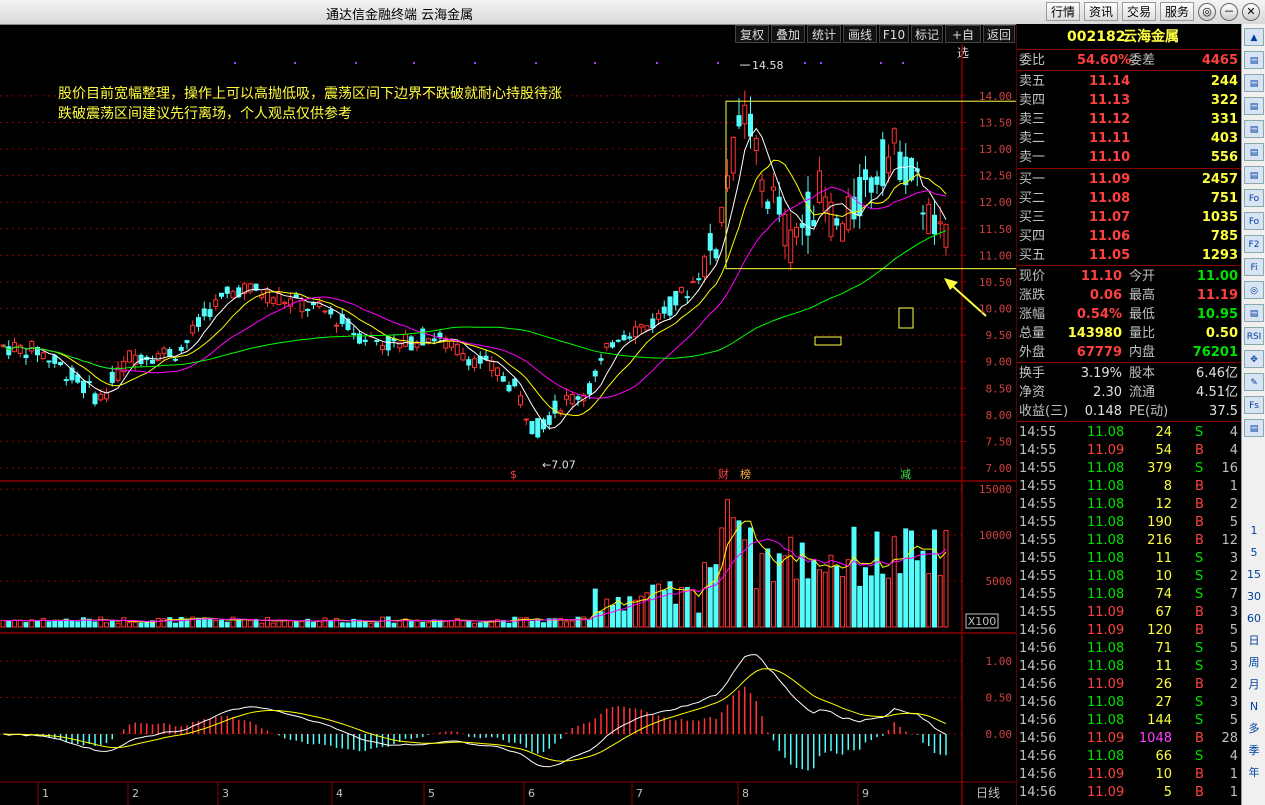 This screenshot has width=1265, height=805. Describe the element at coordinates (474, 300) in the screenshot. I see `ma60-line` at that location.